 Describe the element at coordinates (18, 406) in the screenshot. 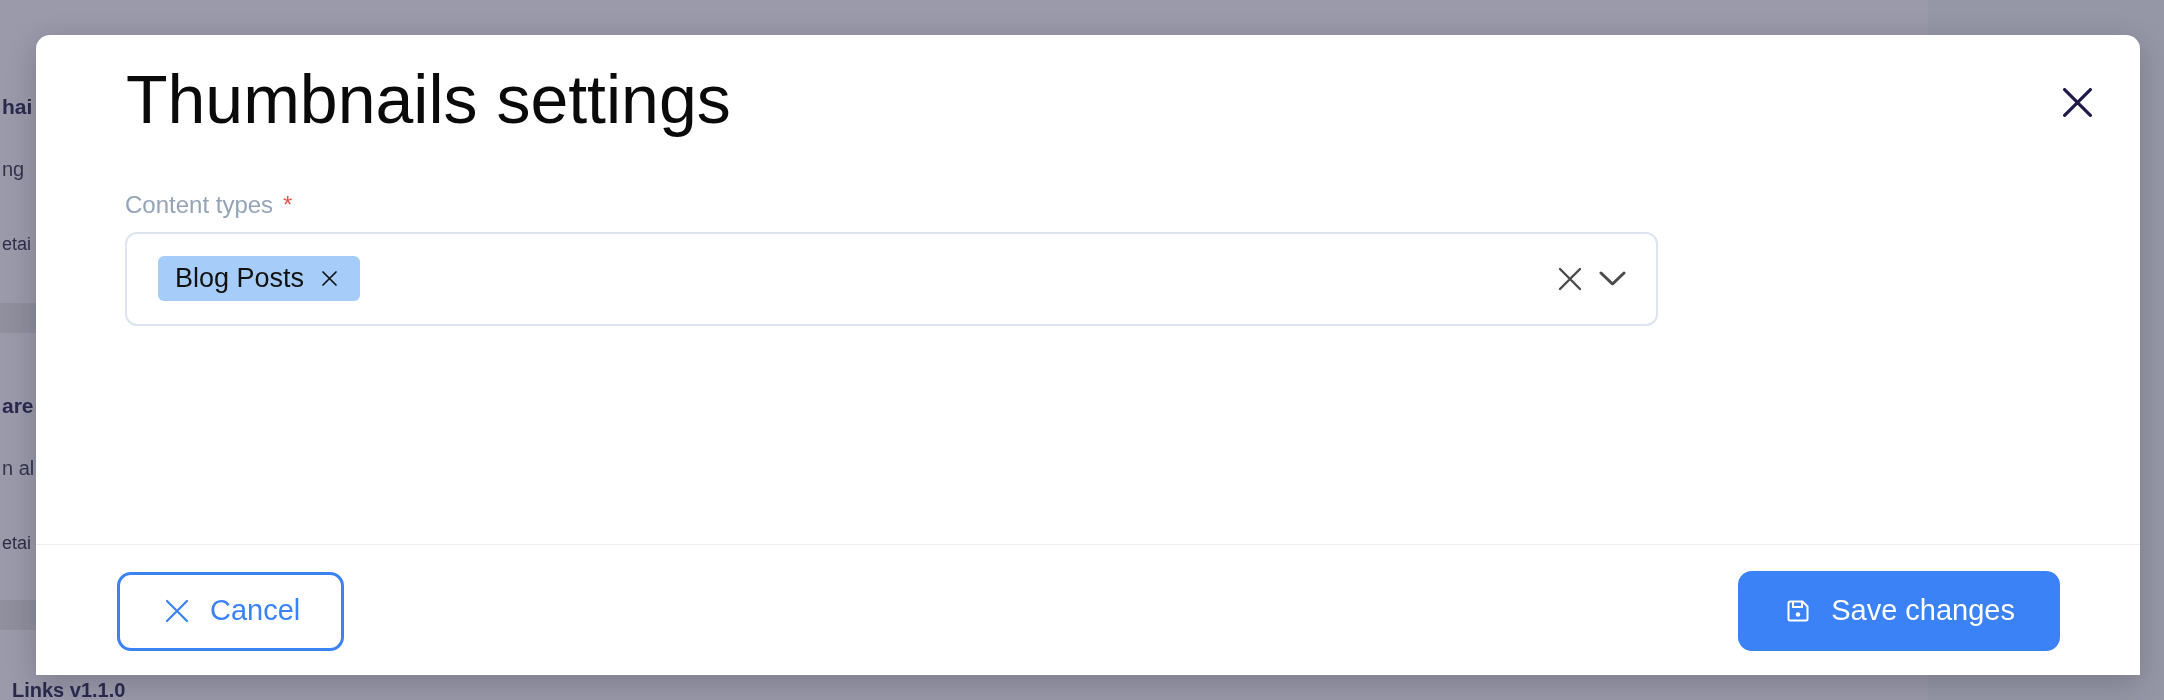

I see `heading-text: are` at that location.